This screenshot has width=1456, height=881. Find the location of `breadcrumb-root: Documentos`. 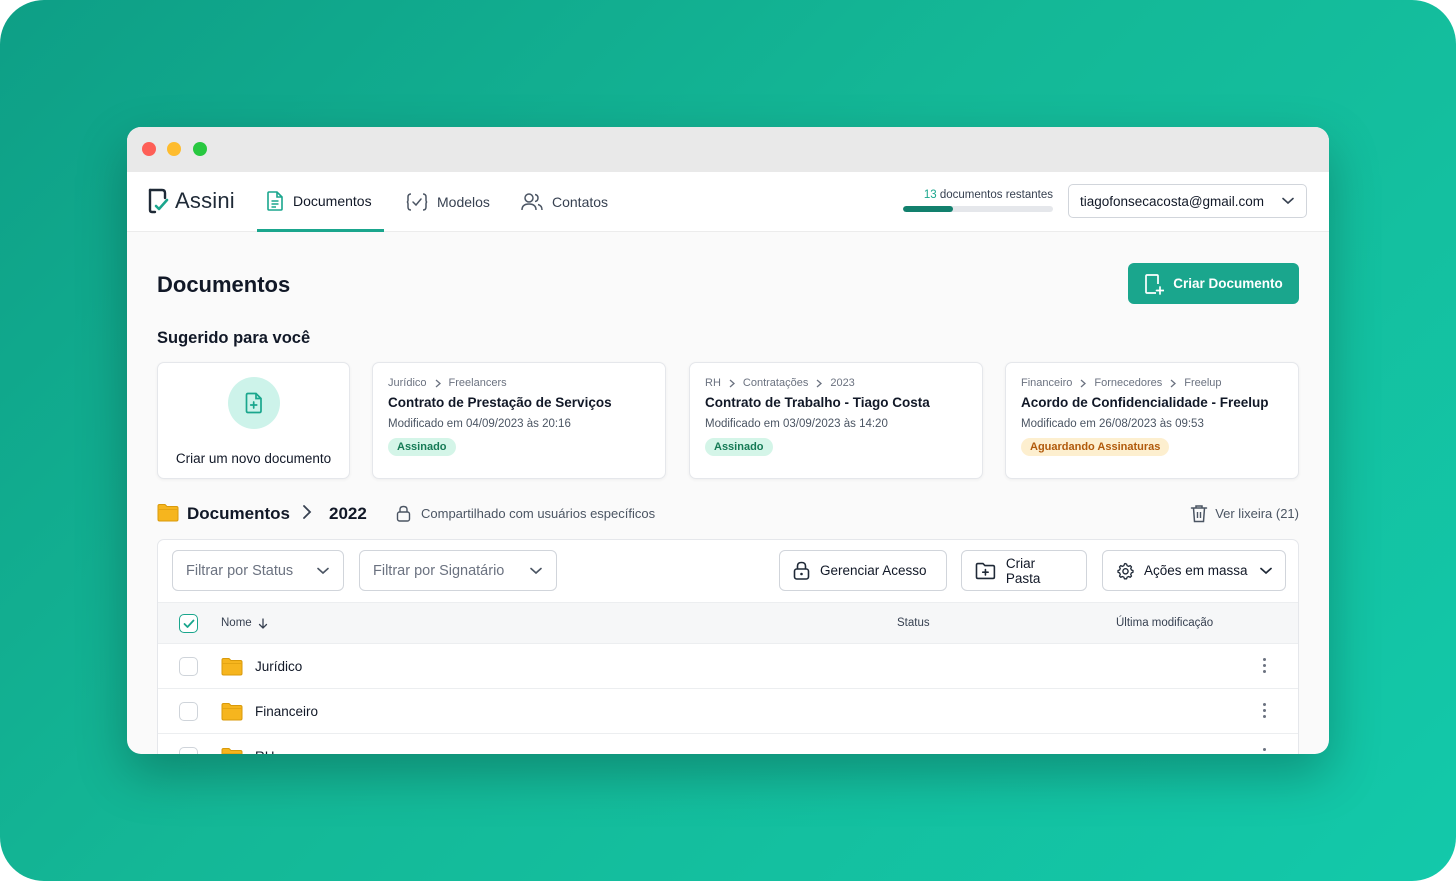

breadcrumb-root: Documentos is located at coordinates (238, 514).